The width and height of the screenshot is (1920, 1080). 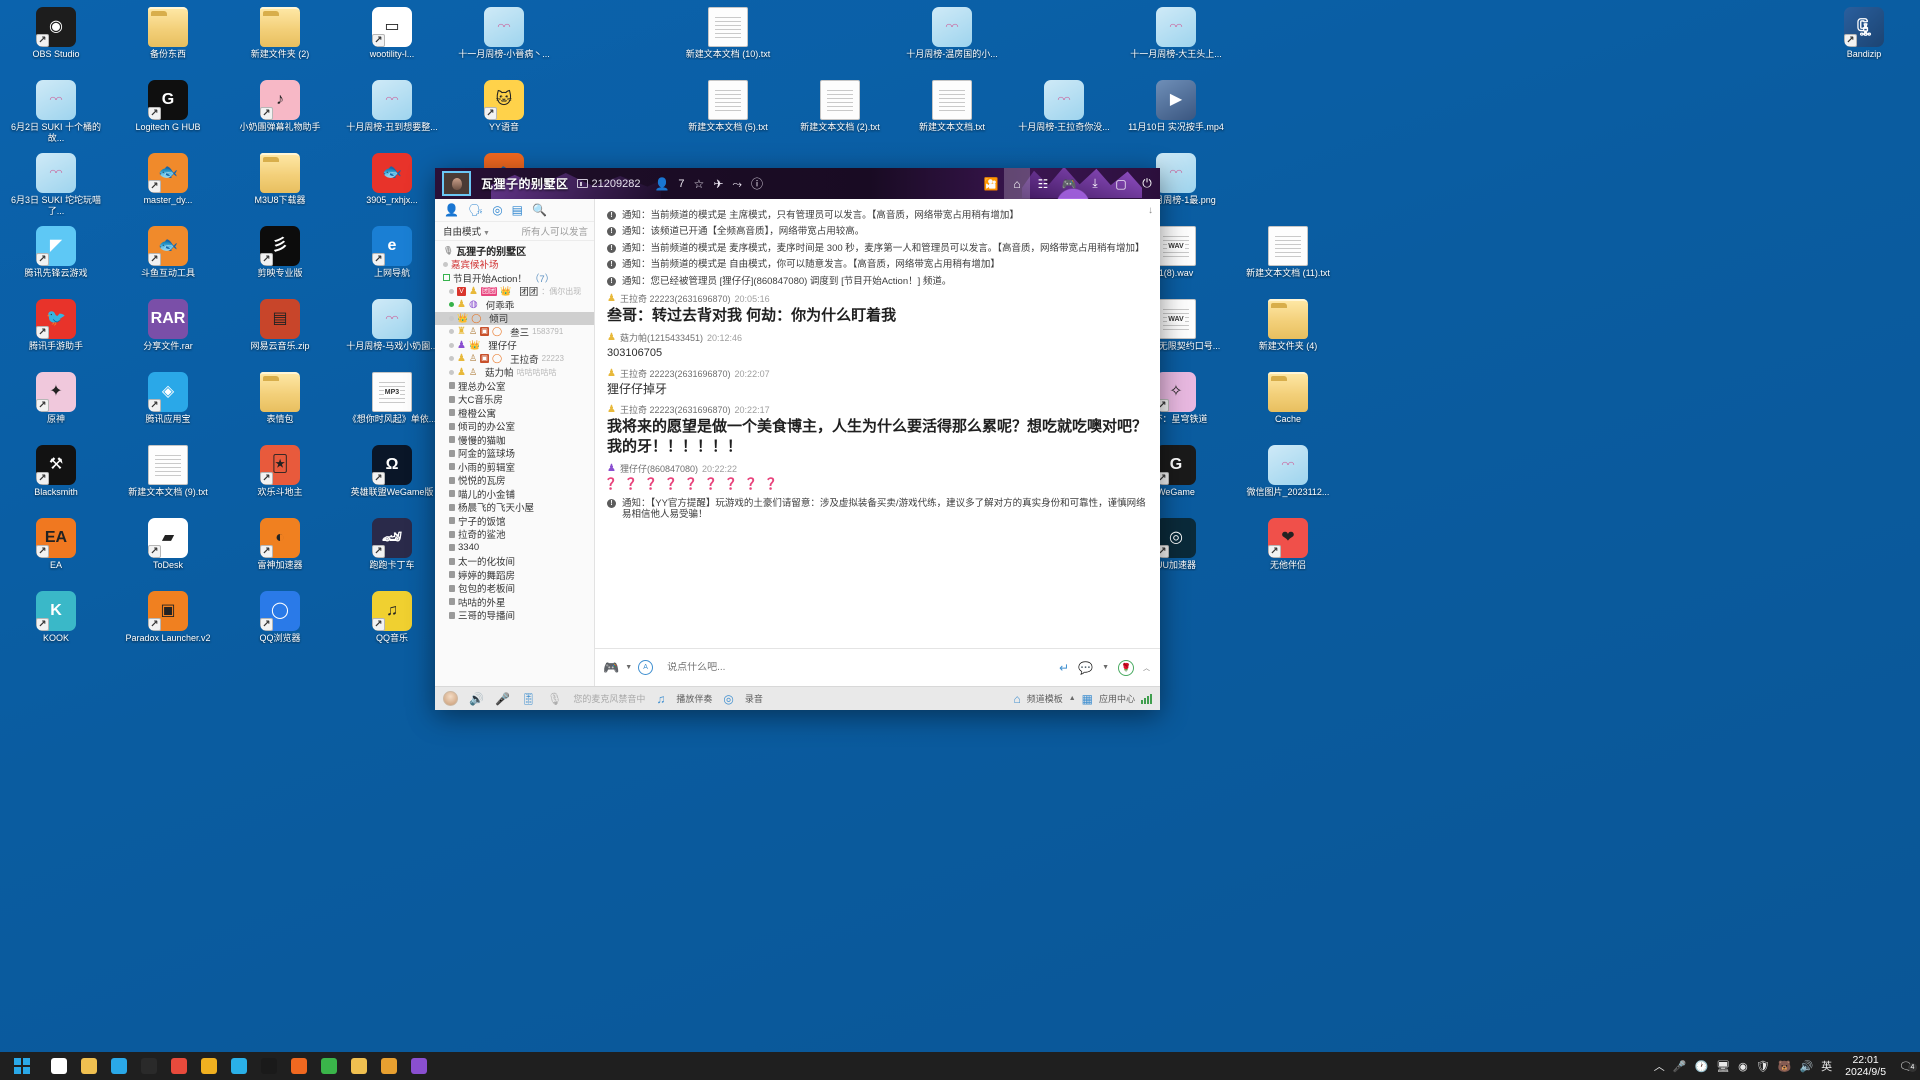 What do you see at coordinates (450, 698) in the screenshot?
I see `avatar` at bounding box center [450, 698].